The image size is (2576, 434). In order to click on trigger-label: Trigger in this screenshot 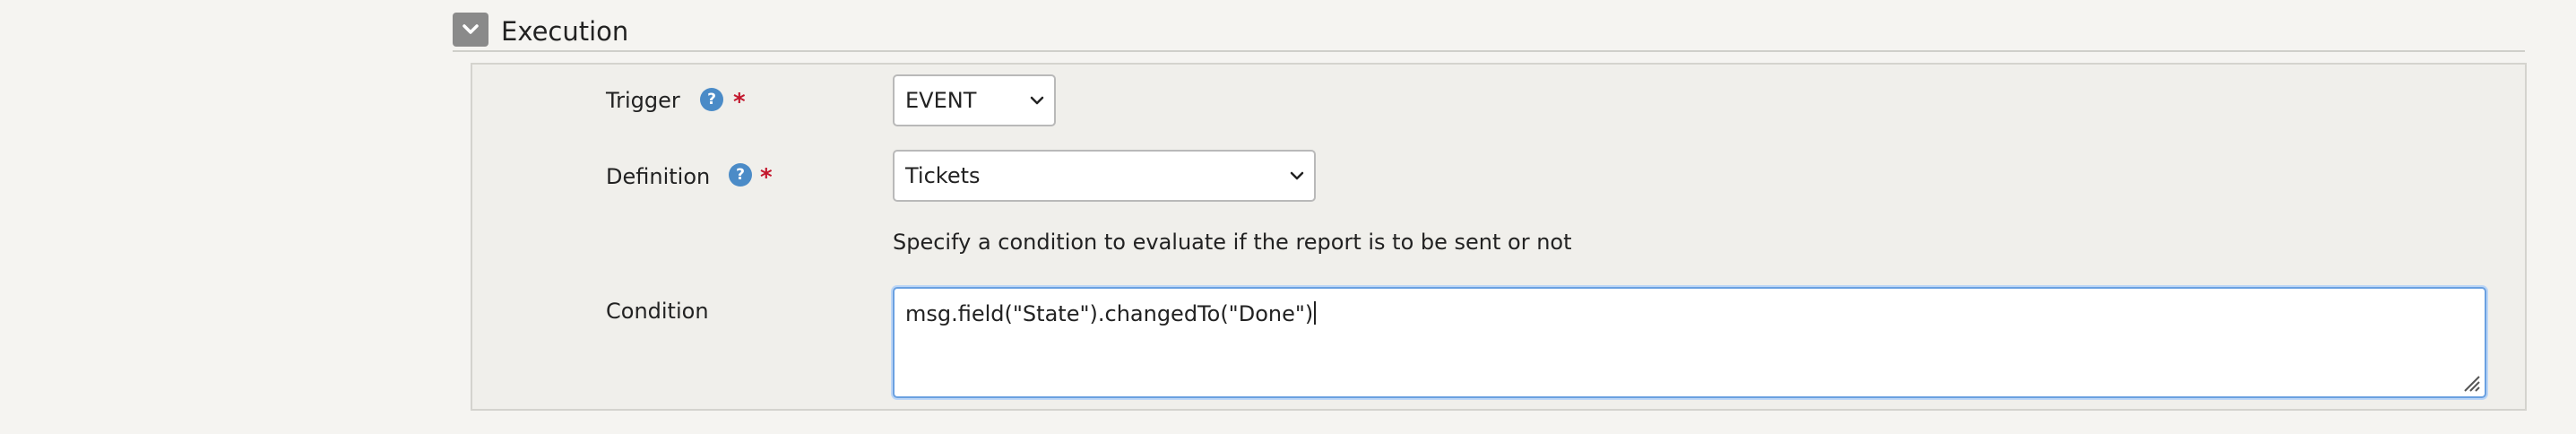, I will do `click(643, 101)`.